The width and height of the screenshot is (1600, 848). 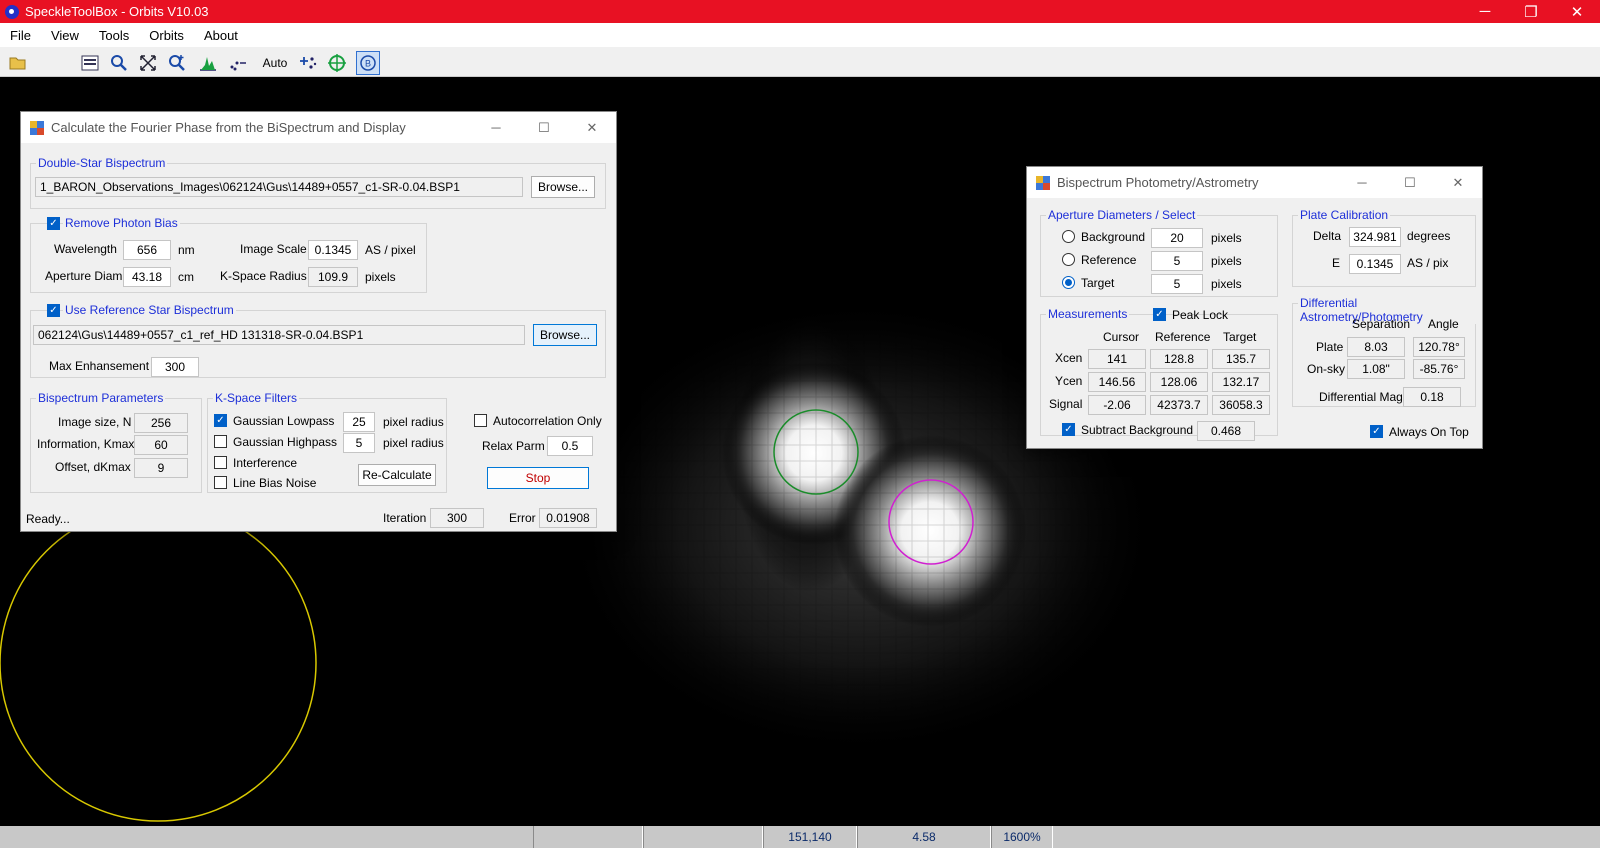 I want to click on gaussian-highpass-checkbox, so click(x=220, y=441).